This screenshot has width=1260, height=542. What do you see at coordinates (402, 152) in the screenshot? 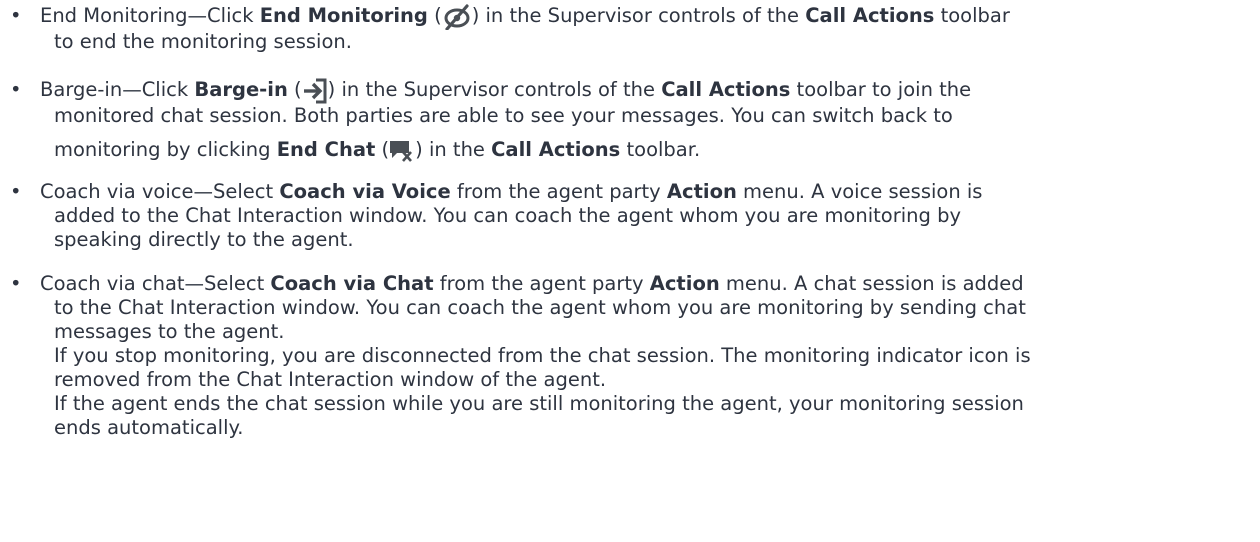
I see `end-chat-icon` at bounding box center [402, 152].